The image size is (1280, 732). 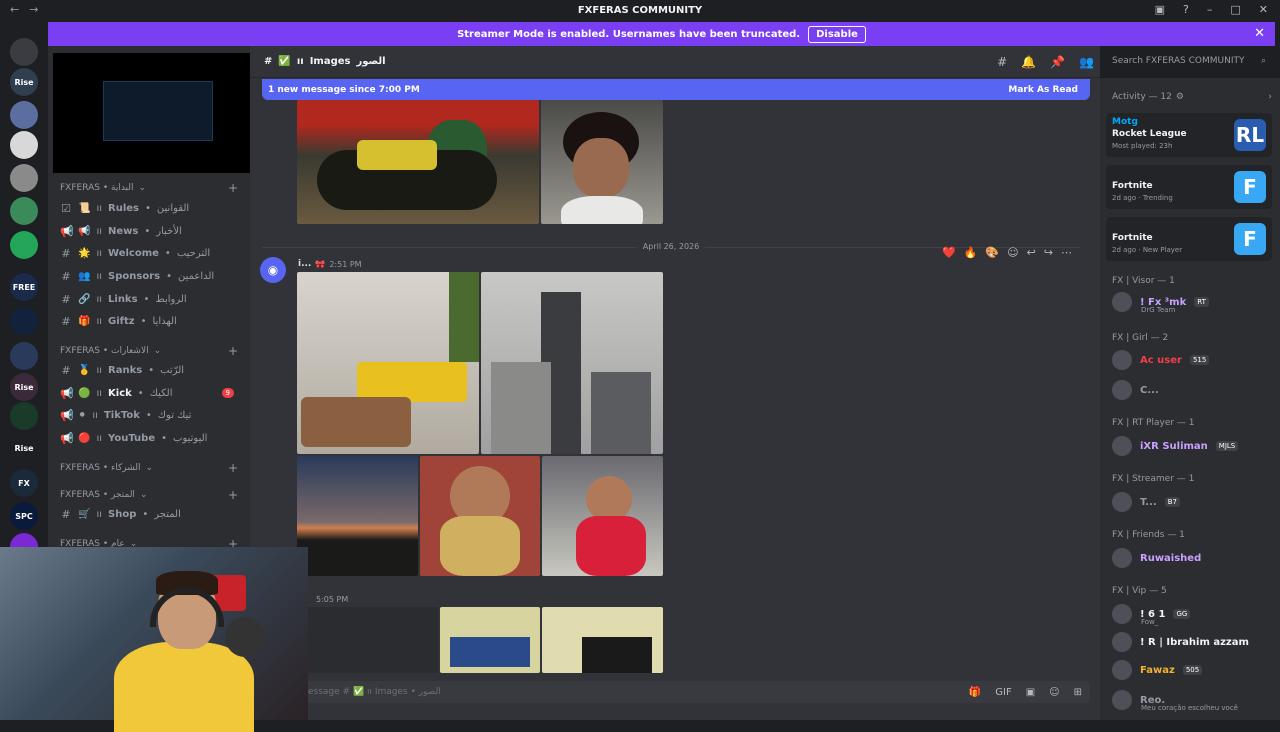 What do you see at coordinates (975, 692) in the screenshot?
I see `gift-icon: 🎁` at bounding box center [975, 692].